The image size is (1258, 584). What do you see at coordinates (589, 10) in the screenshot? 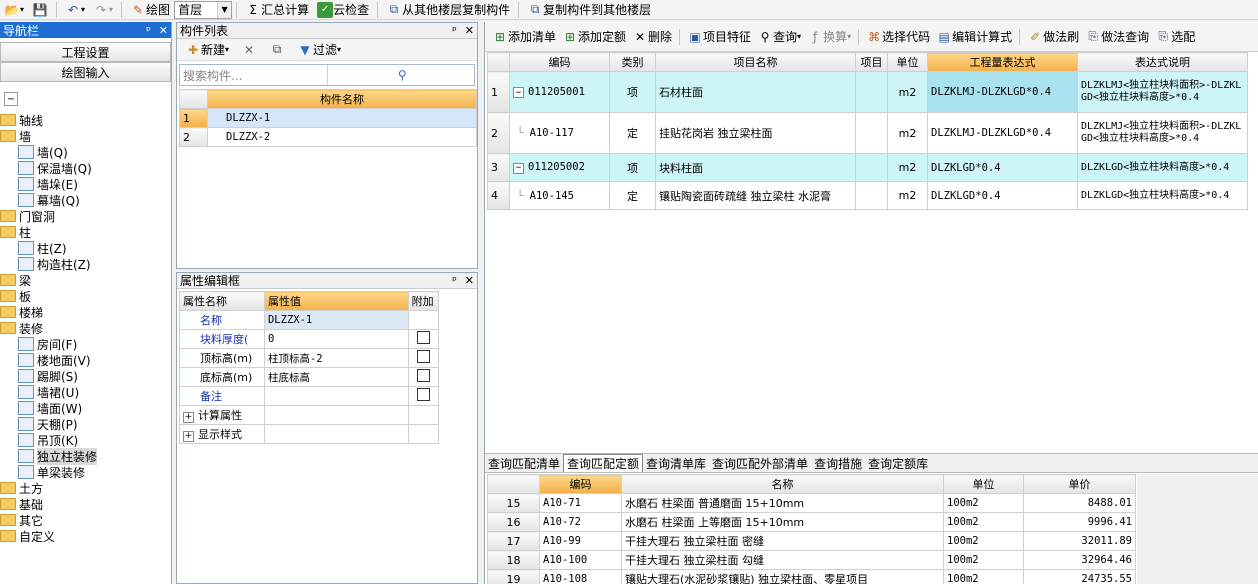
I see `copy-to-floor-button: ⧉ 复制构件到其他楼层` at bounding box center [589, 10].